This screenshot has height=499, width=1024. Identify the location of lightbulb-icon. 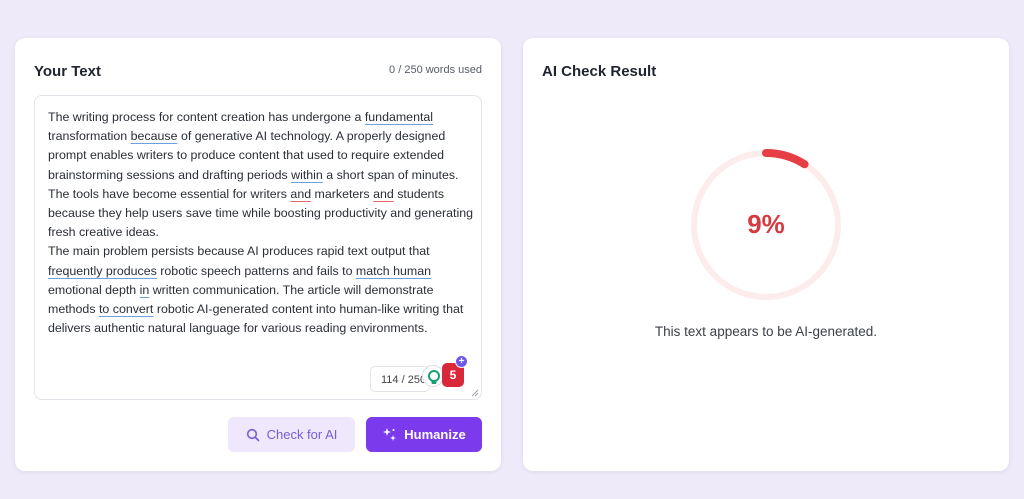
(433, 376).